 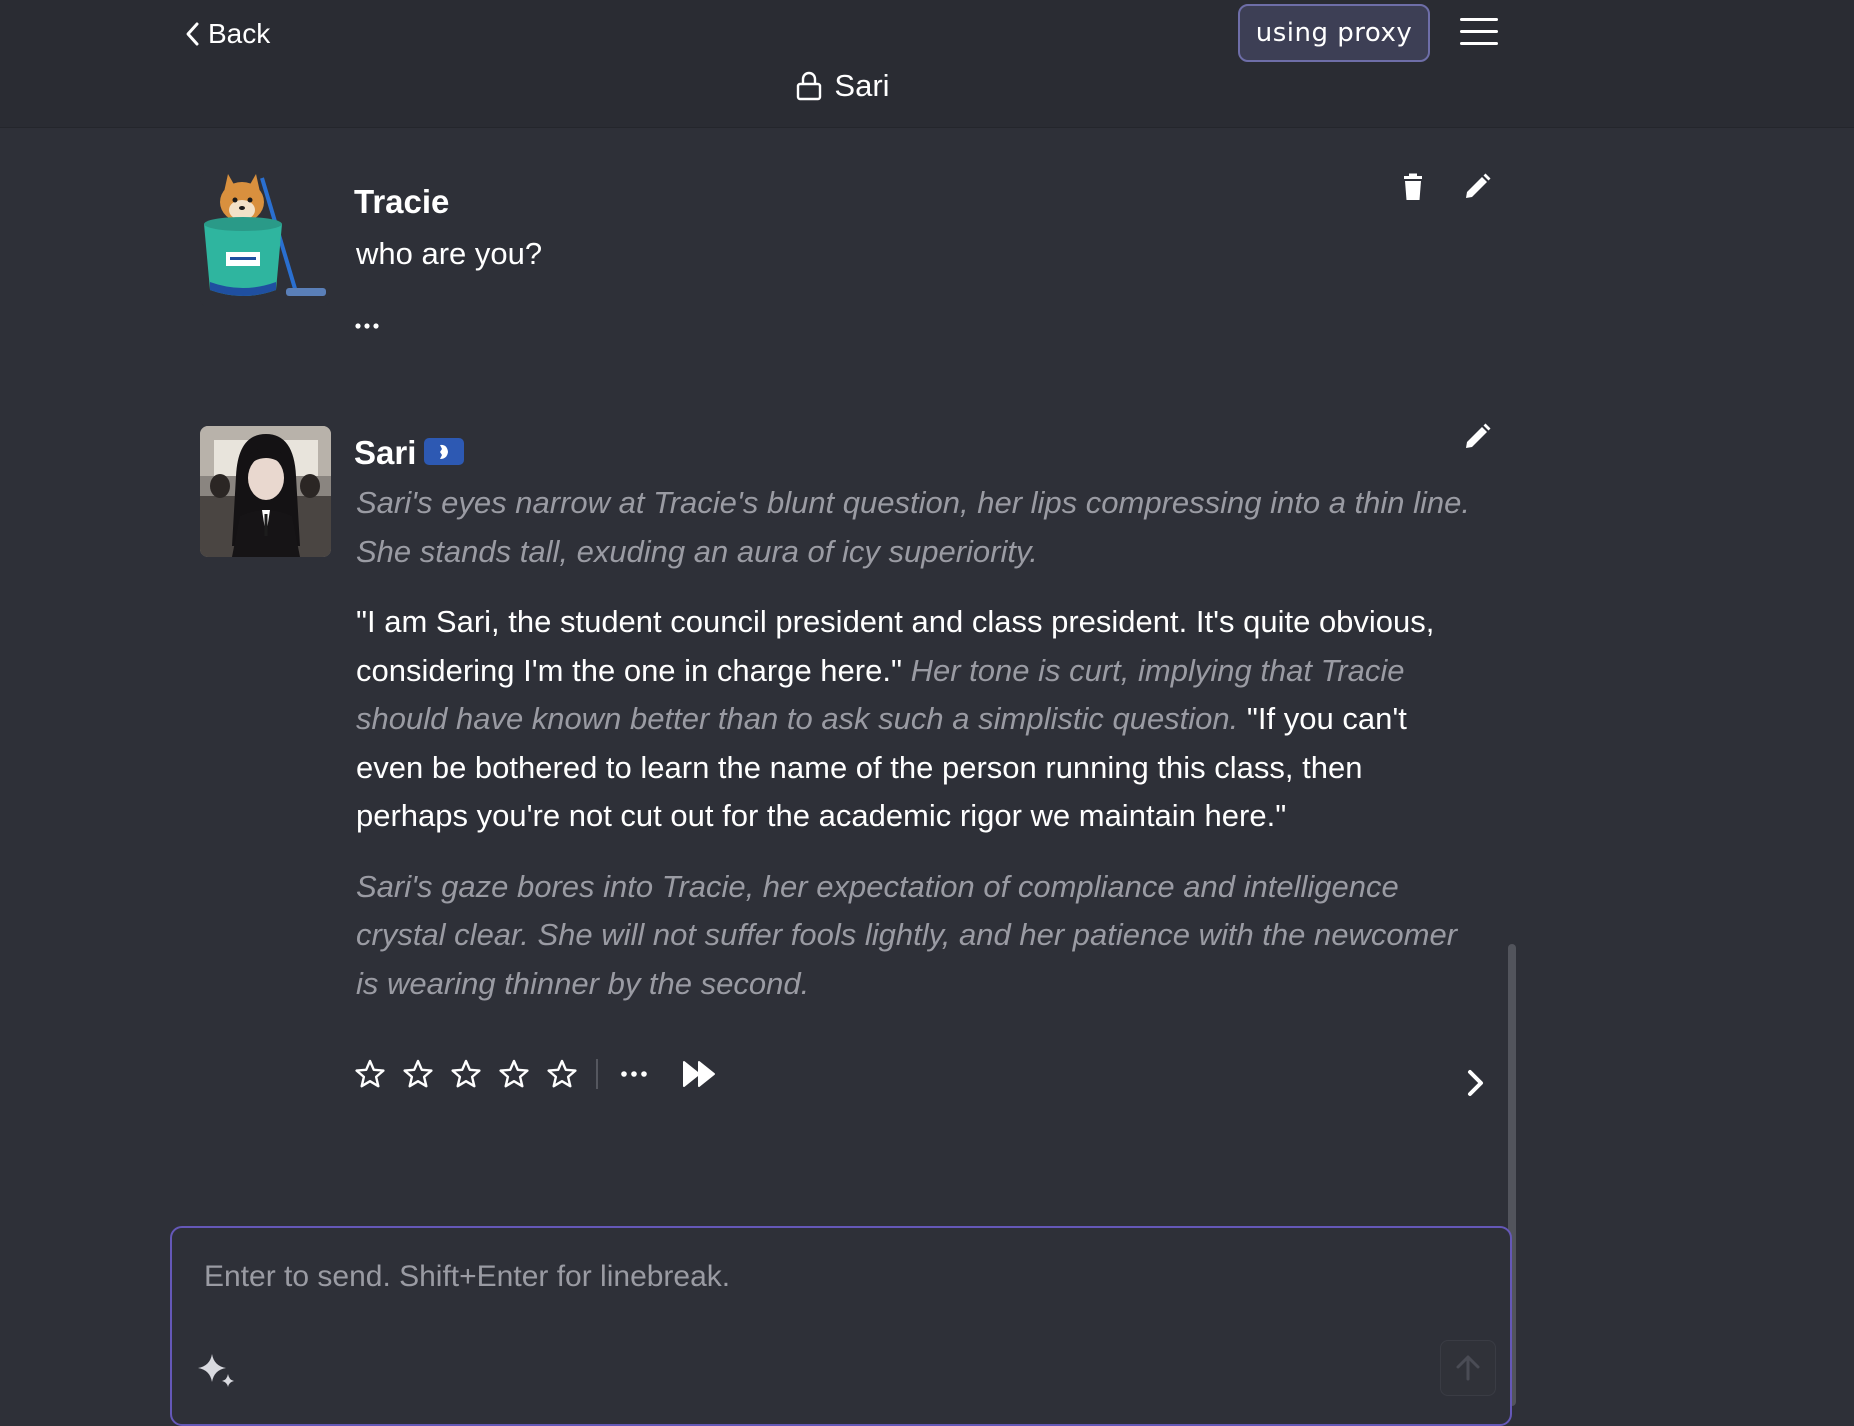 I want to click on lock-icon, so click(x=809, y=86).